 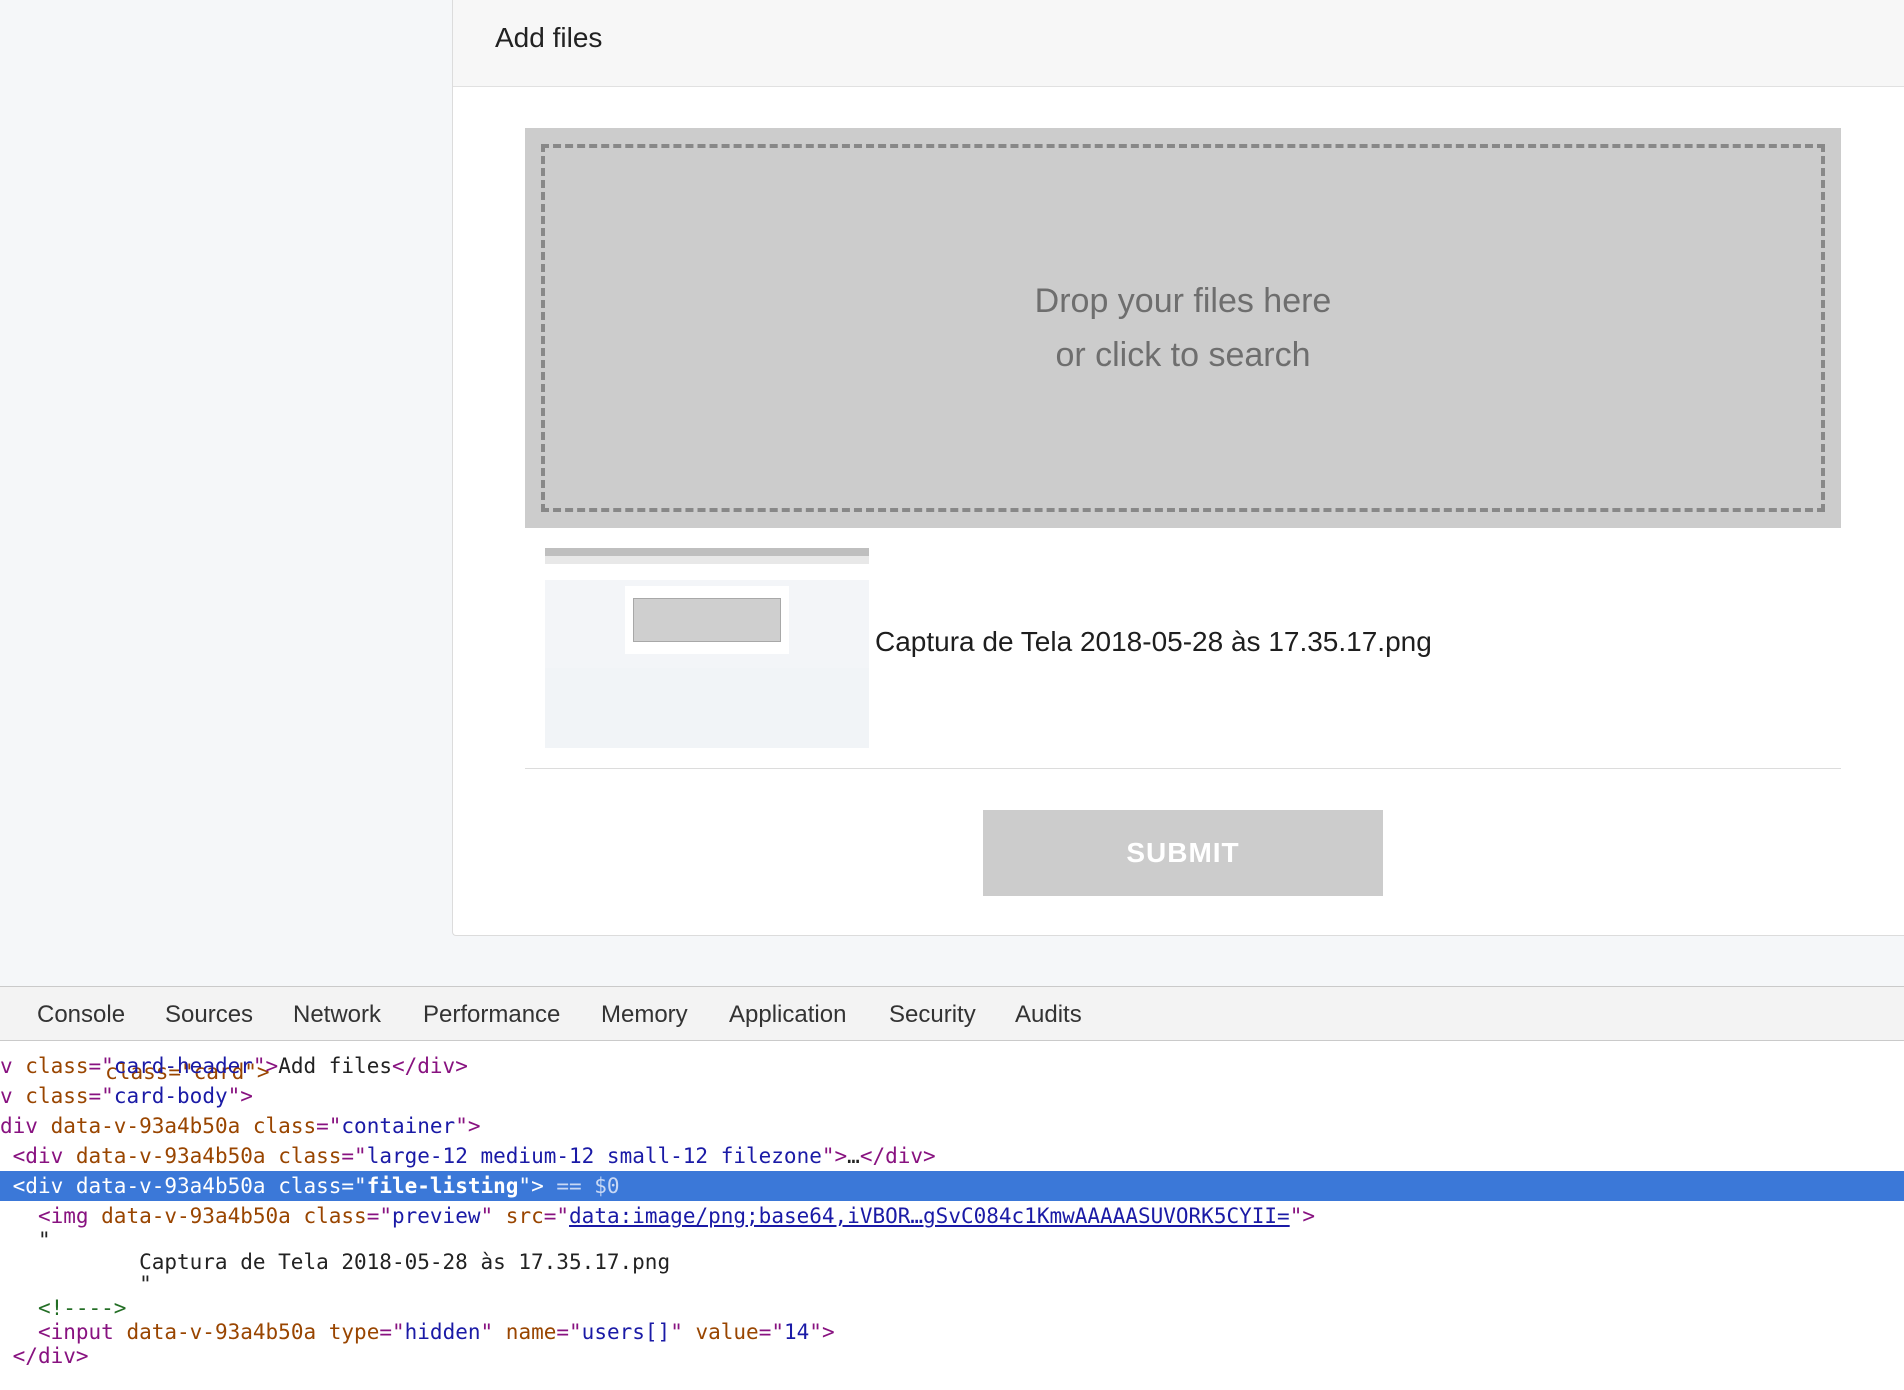 I want to click on code-value: file-listing, so click(x=442, y=1186).